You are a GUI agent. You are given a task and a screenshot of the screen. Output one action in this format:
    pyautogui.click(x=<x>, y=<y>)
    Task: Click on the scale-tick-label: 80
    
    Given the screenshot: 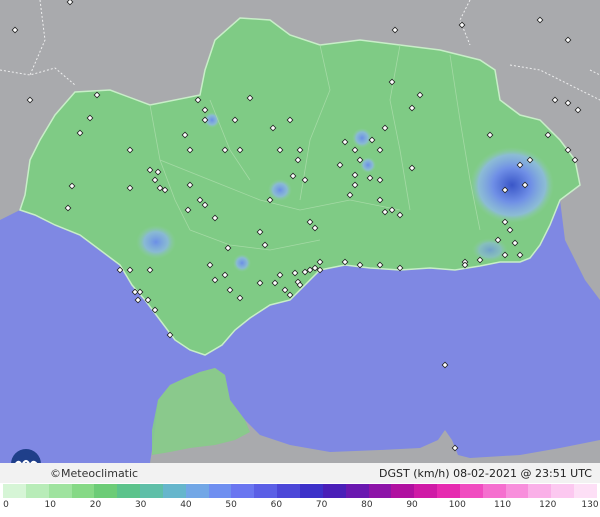 What is the action you would take?
    pyautogui.click(x=367, y=505)
    